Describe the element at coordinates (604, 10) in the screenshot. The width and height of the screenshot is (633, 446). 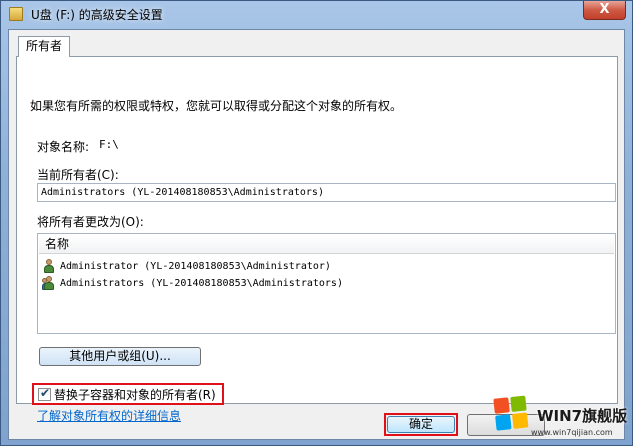
I see `close-button: X` at that location.